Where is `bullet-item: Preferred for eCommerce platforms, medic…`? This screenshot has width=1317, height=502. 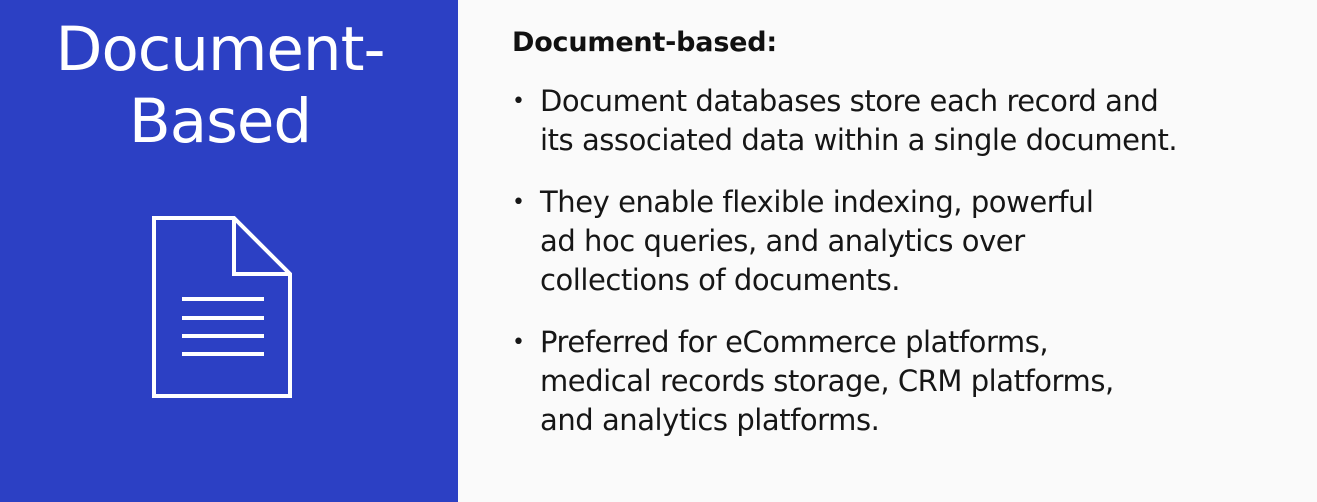
bullet-item: Preferred for eCommerce platforms, medic… is located at coordinates (897, 381).